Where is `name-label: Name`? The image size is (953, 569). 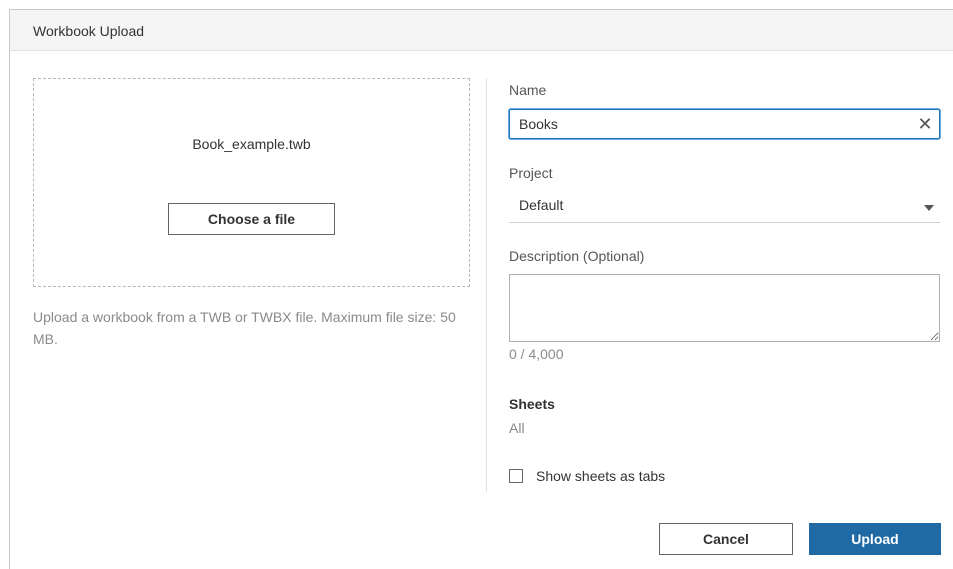
name-label: Name is located at coordinates (528, 90).